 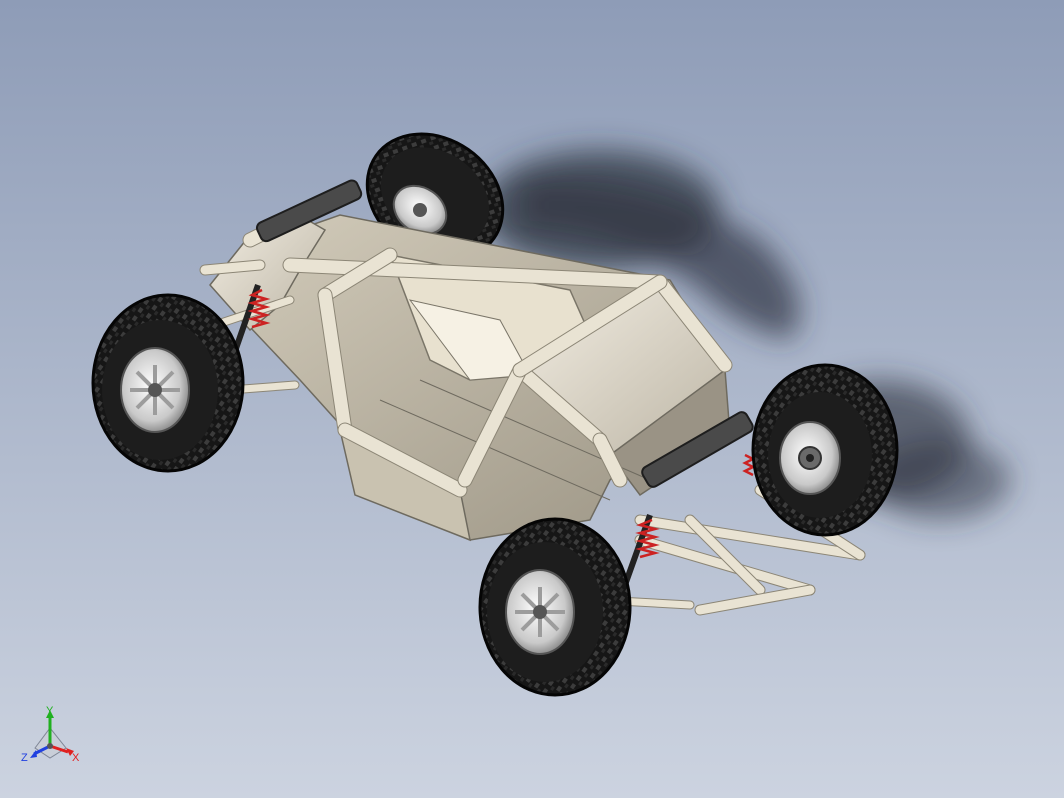 I want to click on wheel-rear-left, so click(x=825, y=450).